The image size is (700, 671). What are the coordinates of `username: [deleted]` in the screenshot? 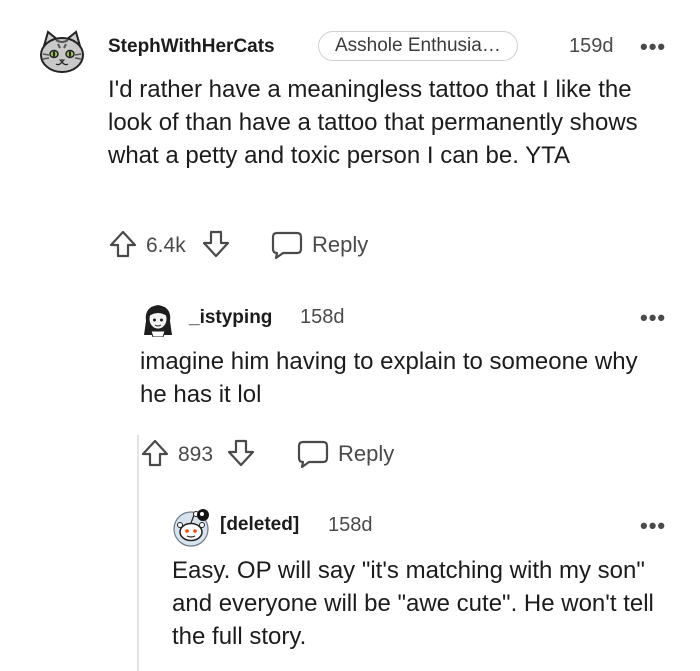 It's located at (260, 524).